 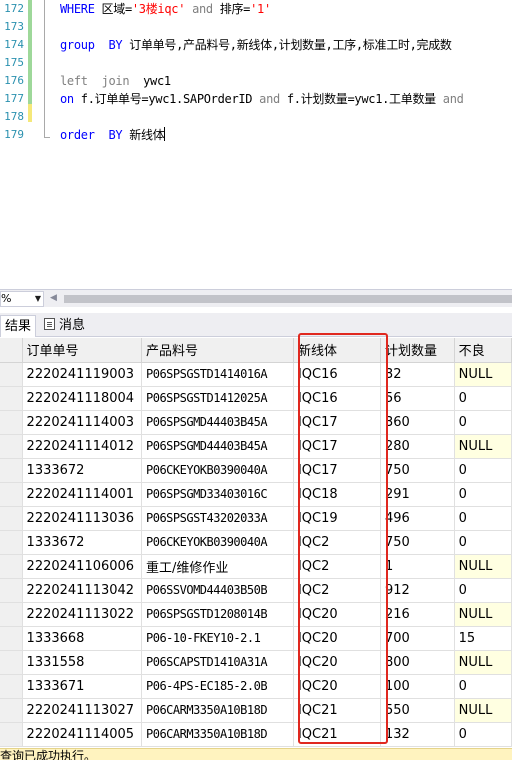 I want to click on cell-plan-qty: 32, so click(x=417, y=374).